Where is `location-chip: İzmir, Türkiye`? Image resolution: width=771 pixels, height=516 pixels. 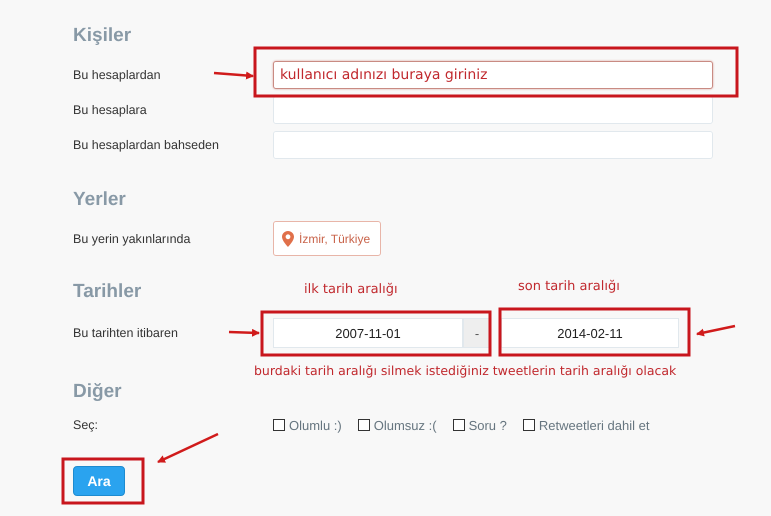 location-chip: İzmir, Türkiye is located at coordinates (327, 238).